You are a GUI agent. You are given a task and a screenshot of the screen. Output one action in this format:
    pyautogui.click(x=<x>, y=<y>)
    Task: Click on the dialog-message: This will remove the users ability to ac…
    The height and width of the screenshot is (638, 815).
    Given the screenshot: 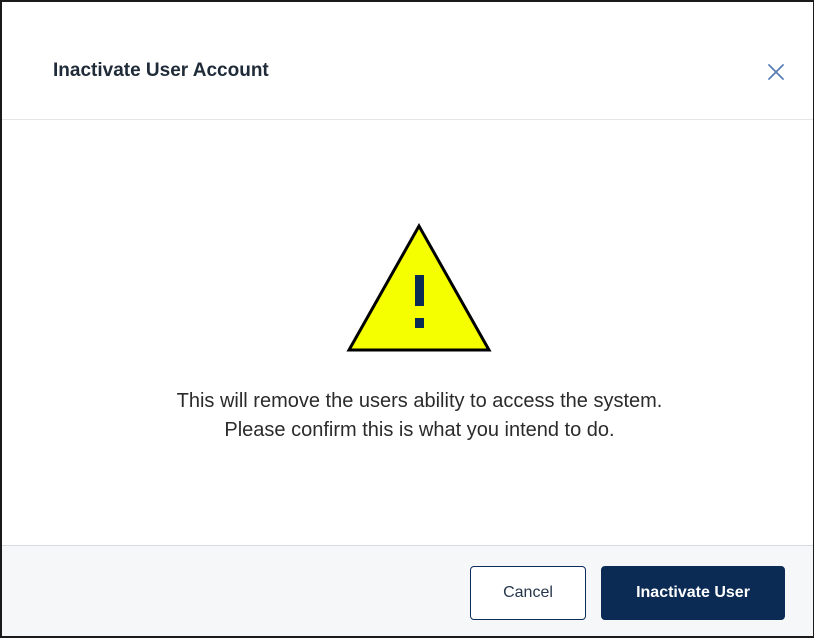 What is the action you would take?
    pyautogui.click(x=408, y=416)
    